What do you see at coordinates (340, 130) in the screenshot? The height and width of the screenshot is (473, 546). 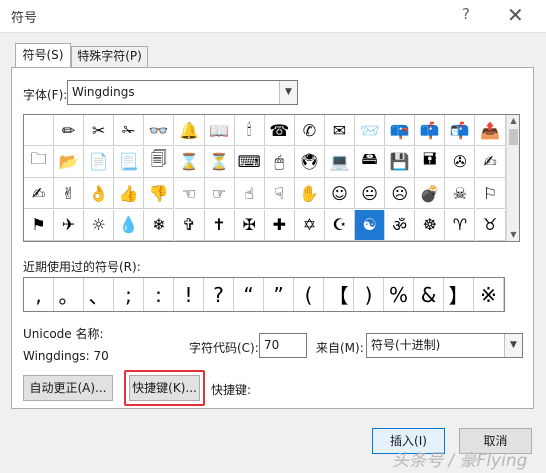 I see `symbol-cell: ✉` at bounding box center [340, 130].